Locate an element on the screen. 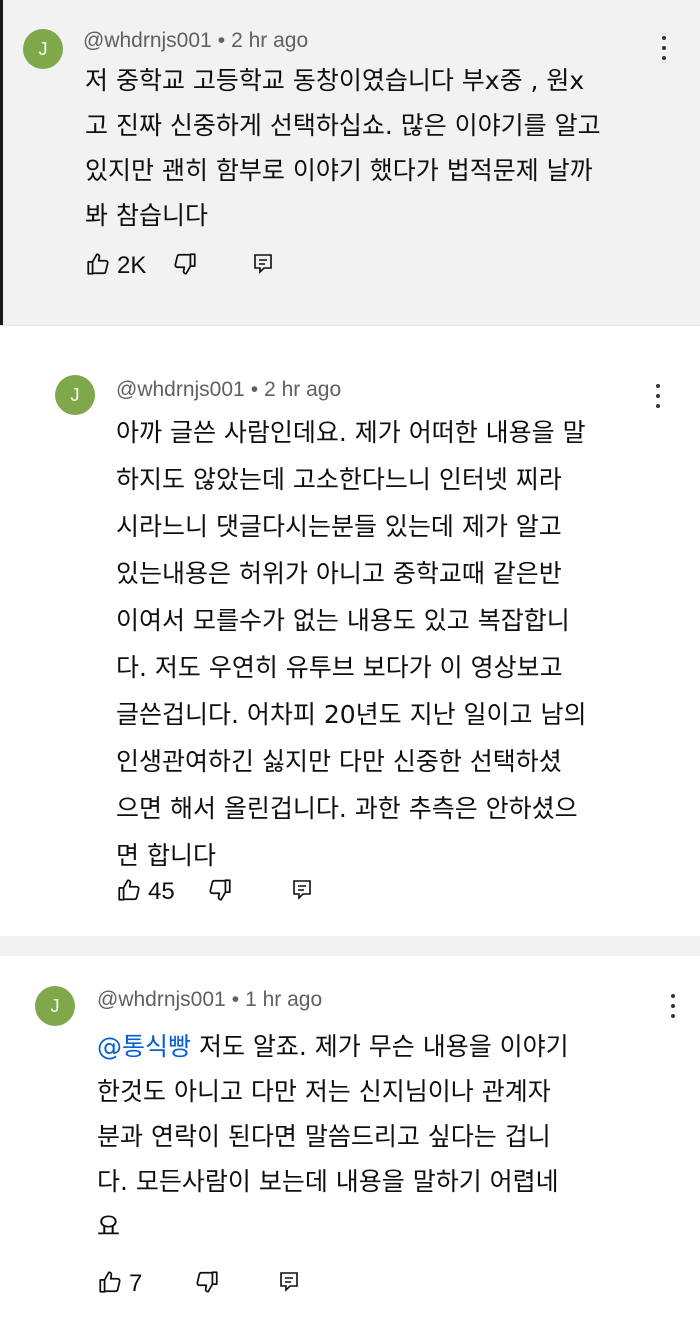  like-count: 7 is located at coordinates (136, 1283).